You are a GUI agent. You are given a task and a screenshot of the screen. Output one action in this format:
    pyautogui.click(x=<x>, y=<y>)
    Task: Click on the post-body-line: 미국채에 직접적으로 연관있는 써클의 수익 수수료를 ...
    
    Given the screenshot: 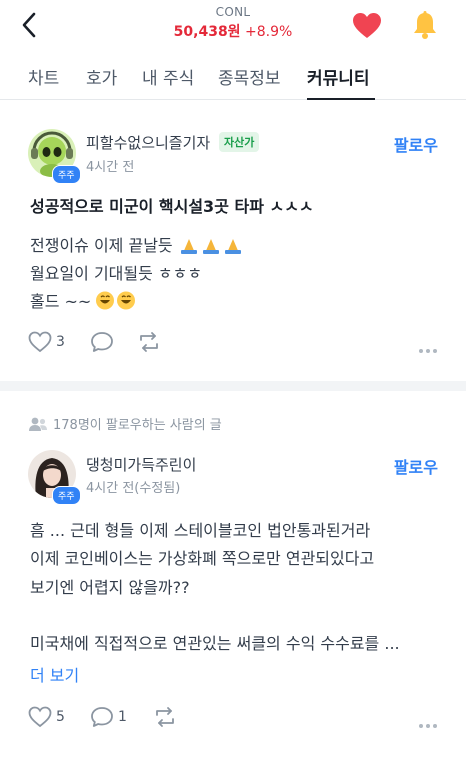 What is the action you would take?
    pyautogui.click(x=215, y=643)
    